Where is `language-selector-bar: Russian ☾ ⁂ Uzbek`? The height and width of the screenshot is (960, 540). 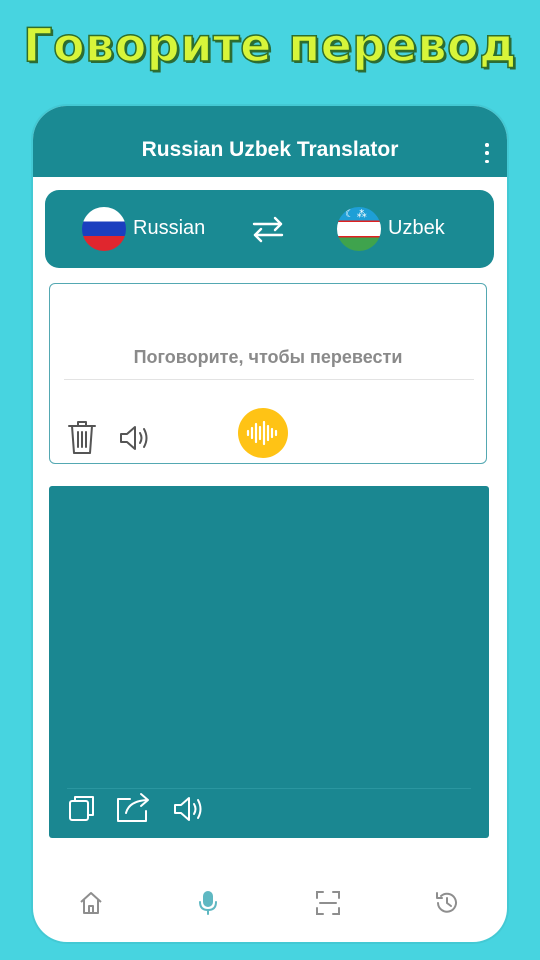 language-selector-bar: Russian ☾ ⁂ Uzbek is located at coordinates (269, 229).